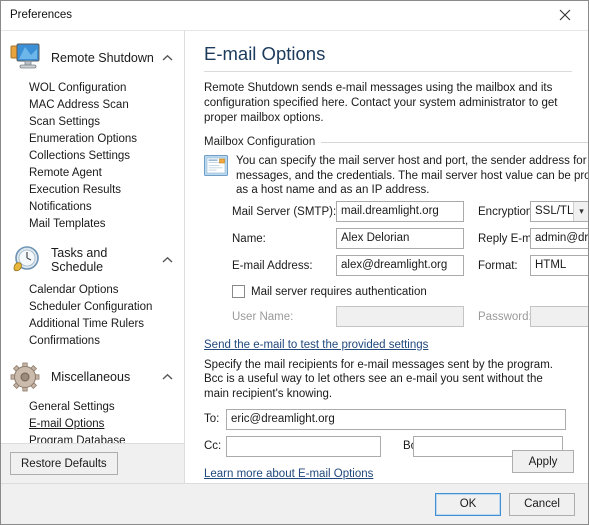  What do you see at coordinates (92, 324) in the screenshot?
I see `sidebar-item-additional-time-rulers: Additional Time Rulers` at bounding box center [92, 324].